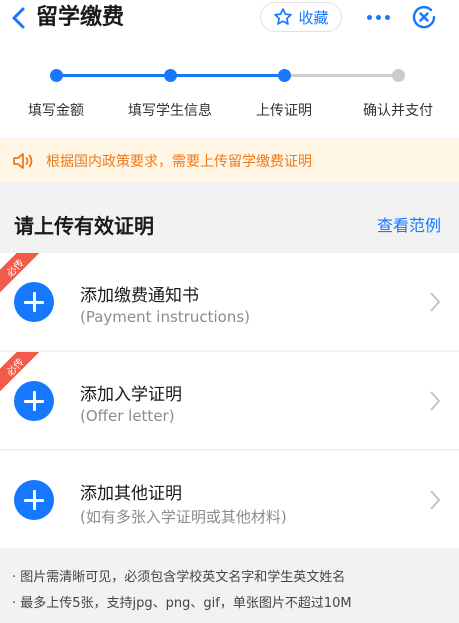  What do you see at coordinates (398, 75) in the screenshot?
I see `step-dot-pending` at bounding box center [398, 75].